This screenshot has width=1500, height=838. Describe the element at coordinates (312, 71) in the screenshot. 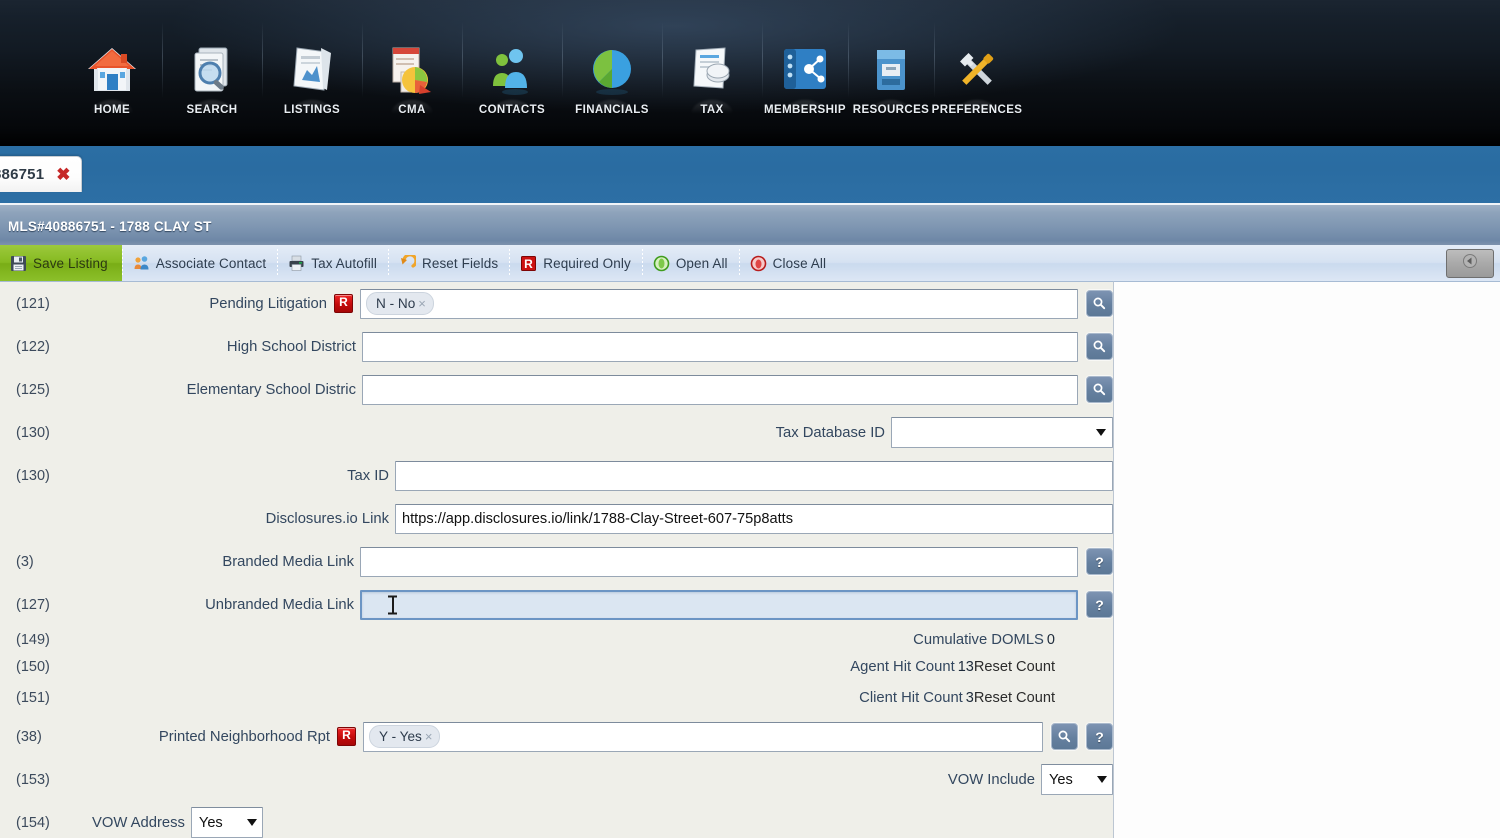

I see `listings-page-icon` at that location.